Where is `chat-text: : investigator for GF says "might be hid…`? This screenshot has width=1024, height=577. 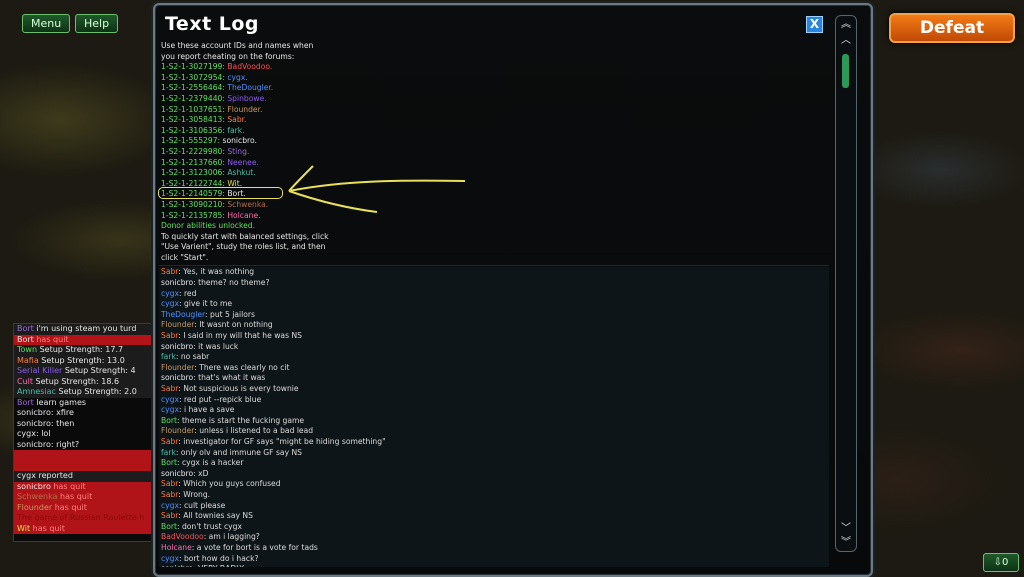
chat-text: : investigator for GF says "might be hid… is located at coordinates (282, 441).